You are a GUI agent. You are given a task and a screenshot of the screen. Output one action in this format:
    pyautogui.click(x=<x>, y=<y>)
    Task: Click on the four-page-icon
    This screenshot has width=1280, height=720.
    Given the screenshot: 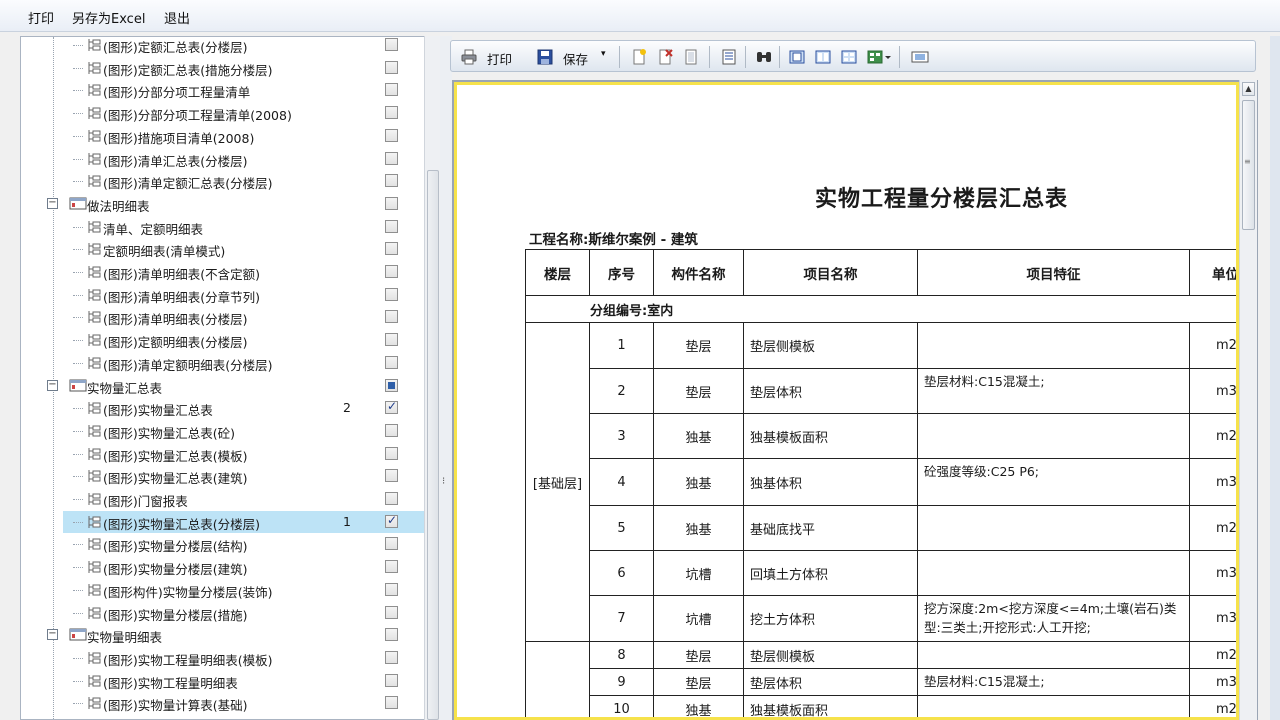 What is the action you would take?
    pyautogui.click(x=849, y=57)
    